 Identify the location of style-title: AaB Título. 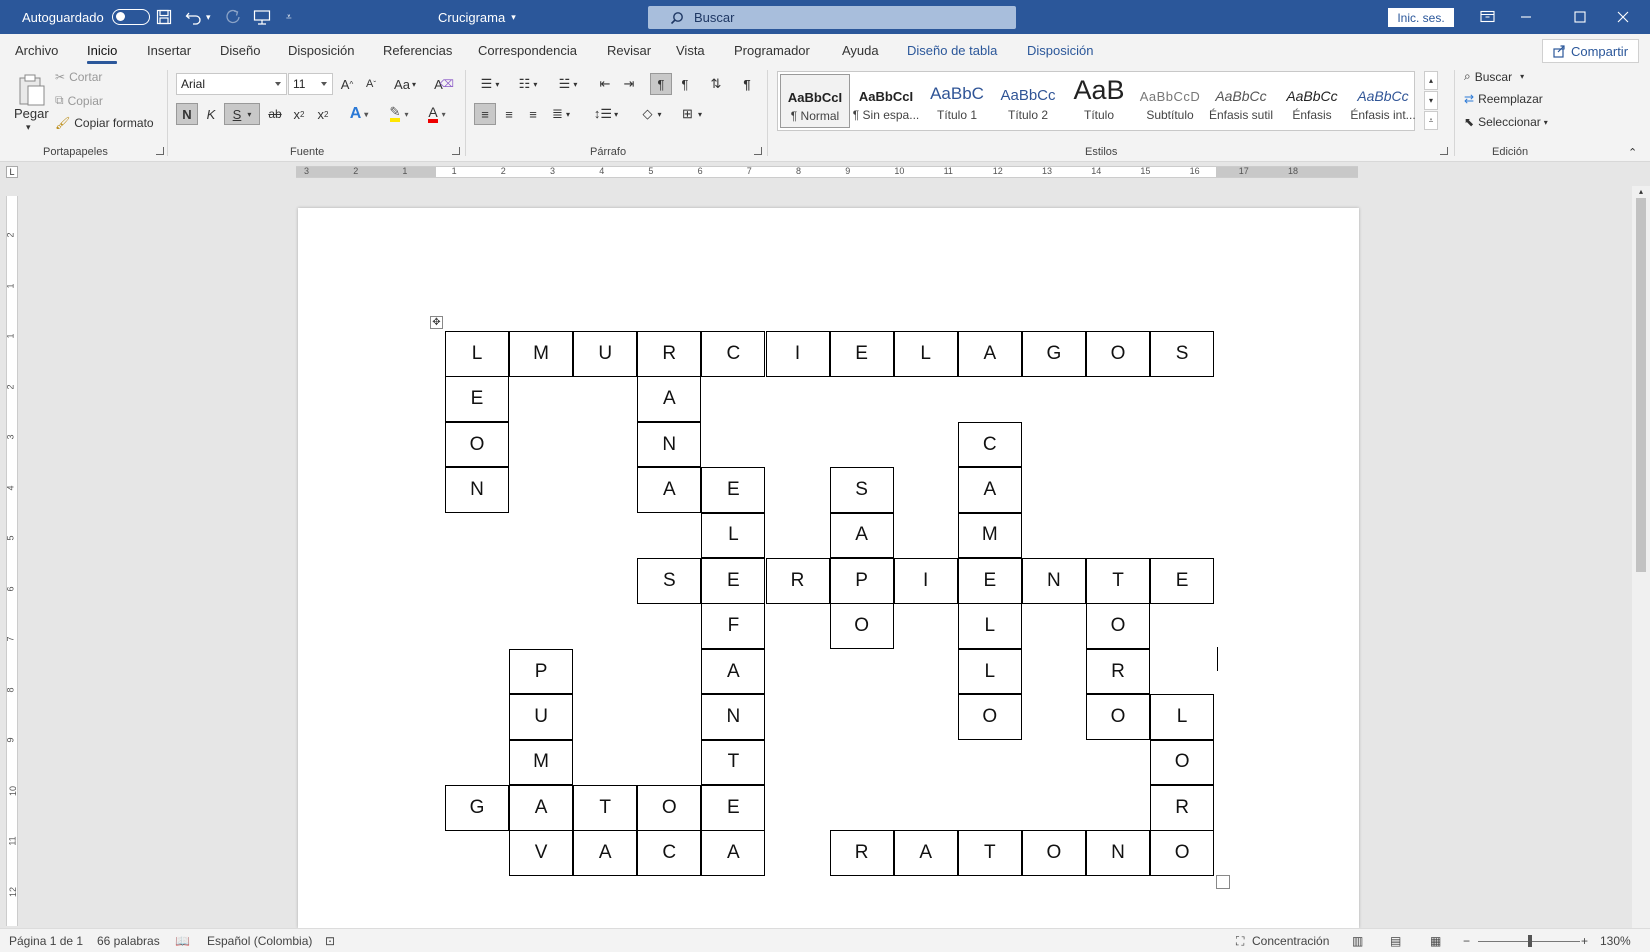
(1099, 101).